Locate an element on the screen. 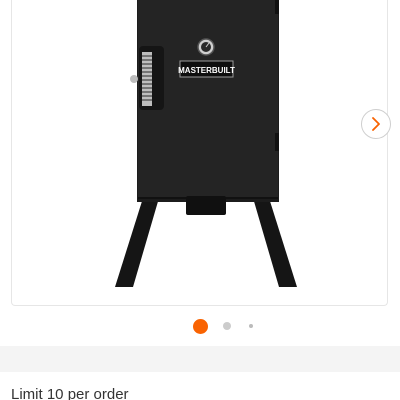  carousel-pagination is located at coordinates (200, 326).